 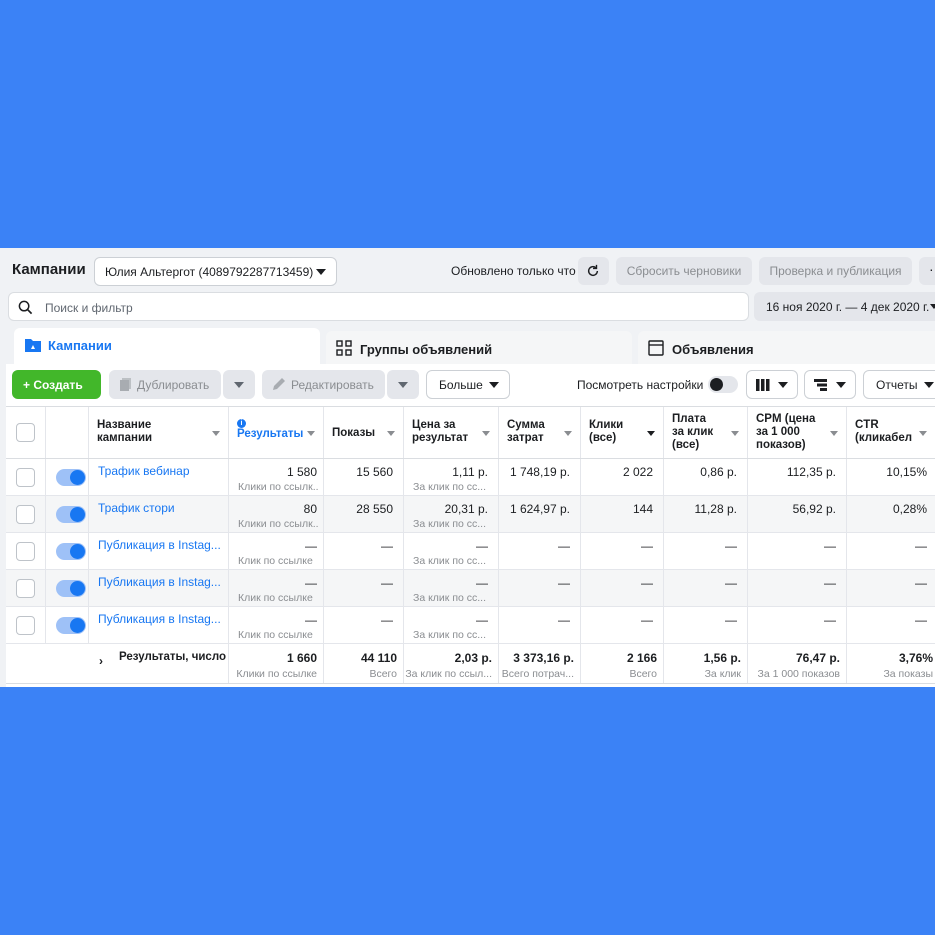 I want to click on amount-spent-cell: —, so click(x=540, y=588).